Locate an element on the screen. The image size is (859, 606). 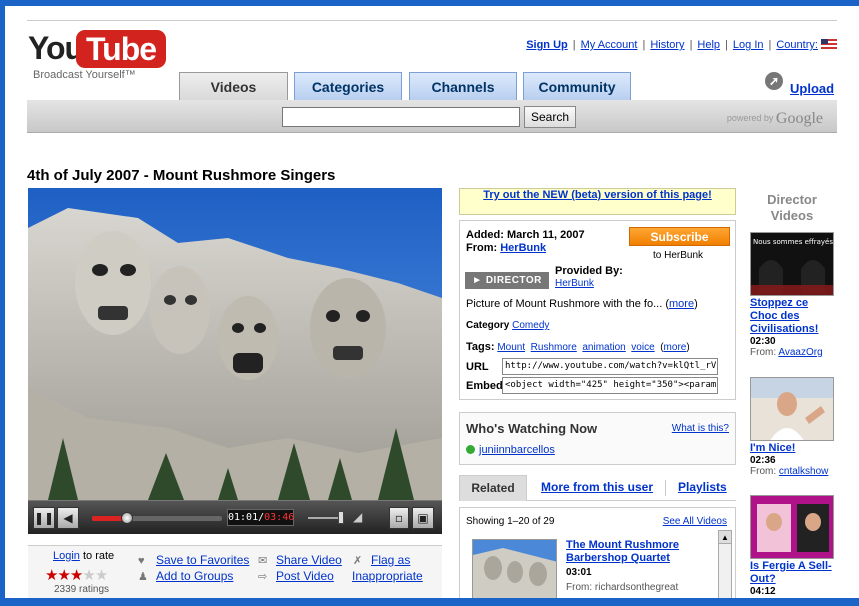
director-videos-heading: Director Videos is located at coordinates (792, 207).